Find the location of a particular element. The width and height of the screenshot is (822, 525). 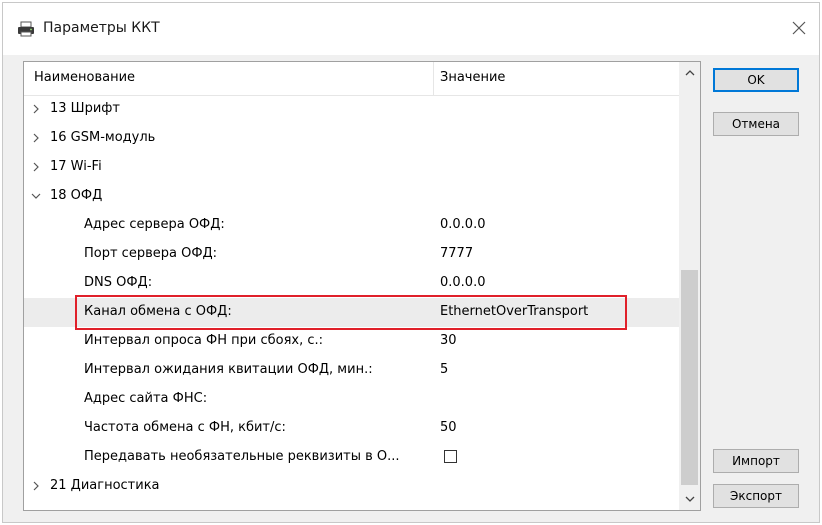

title-bar: Параметры ККТ is located at coordinates (411, 29).